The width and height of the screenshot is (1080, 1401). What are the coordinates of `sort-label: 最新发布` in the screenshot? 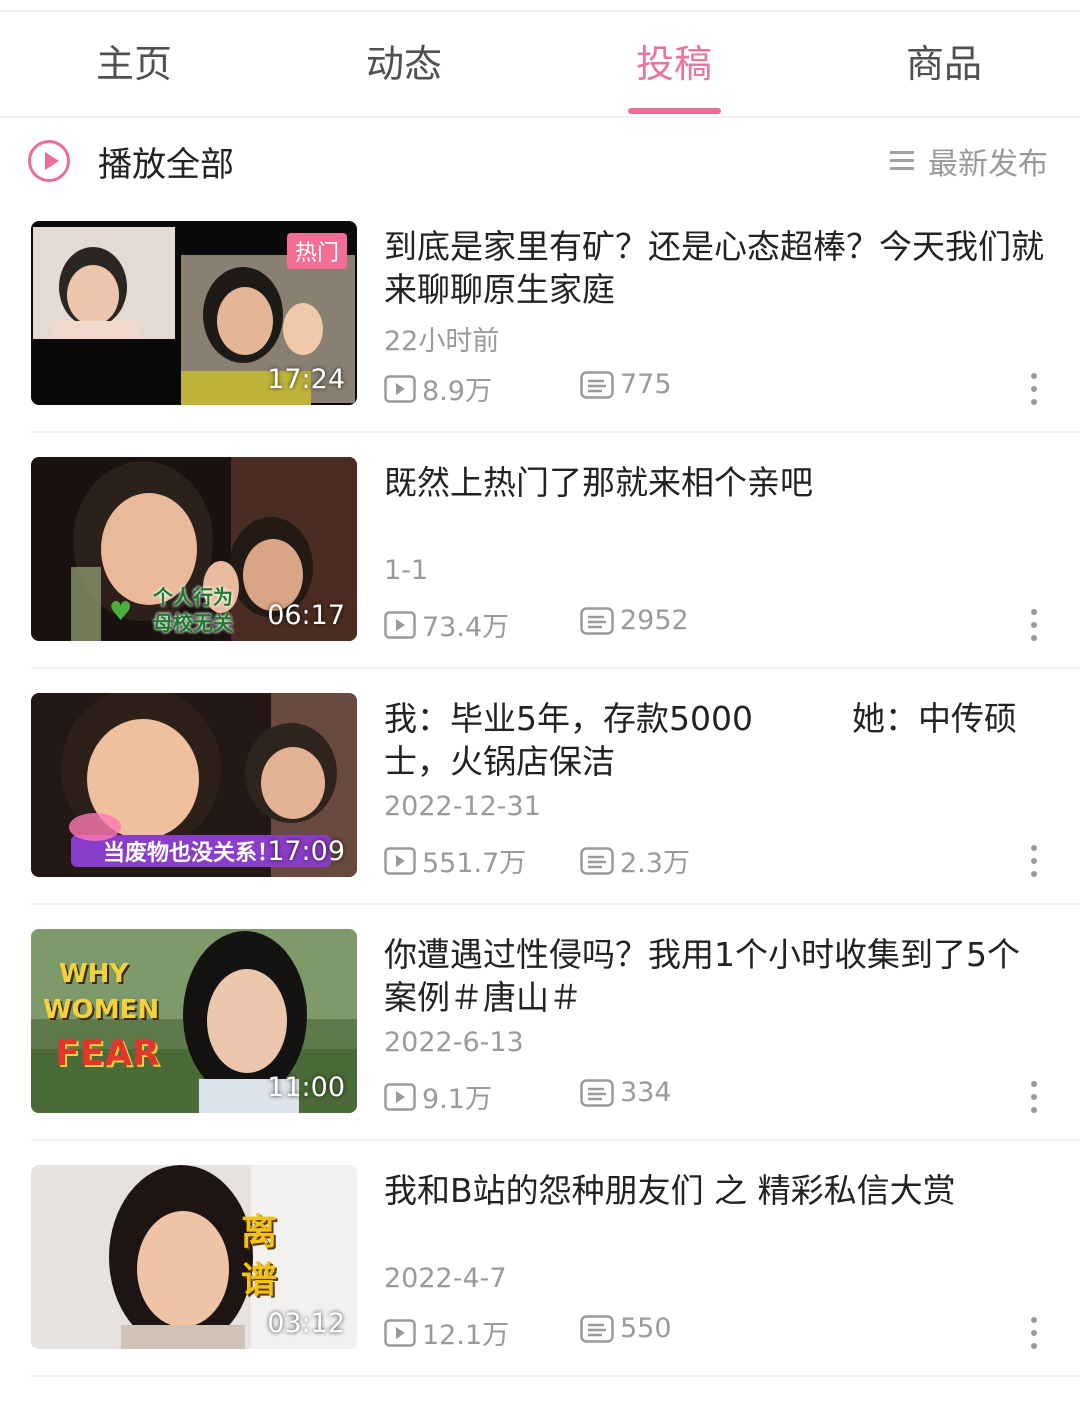 It's located at (988, 164).